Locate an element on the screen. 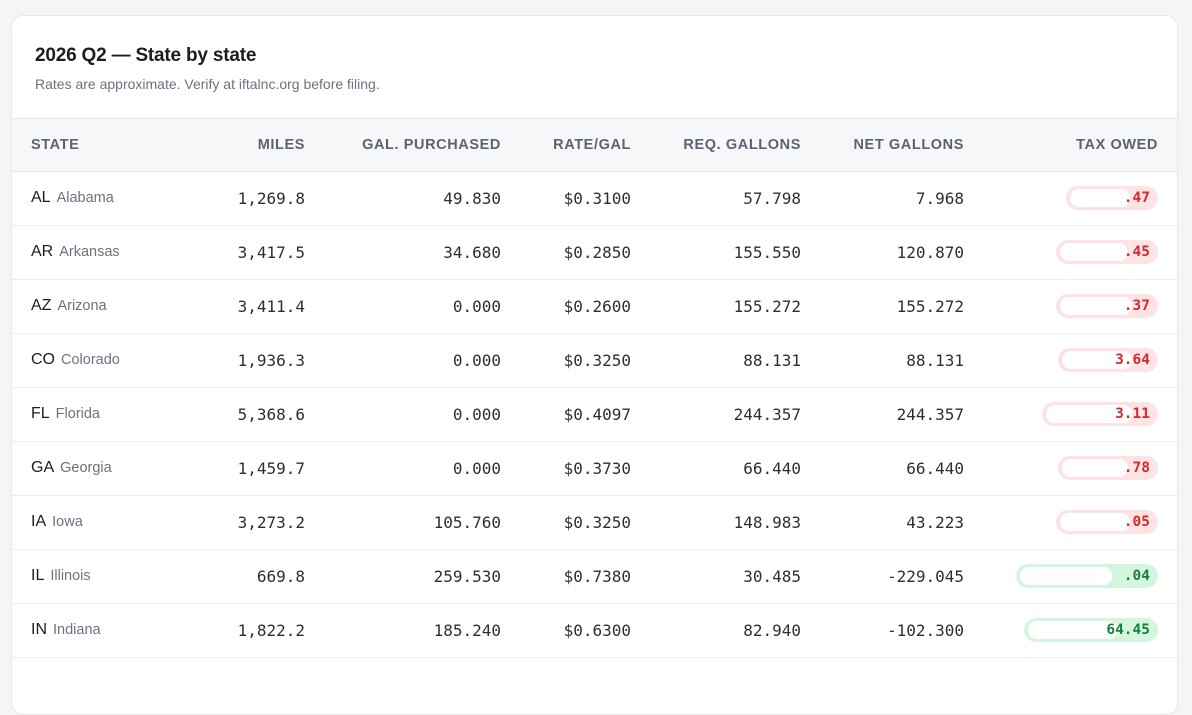 The height and width of the screenshot is (715, 1192). state-name: Iowa is located at coordinates (67, 522).